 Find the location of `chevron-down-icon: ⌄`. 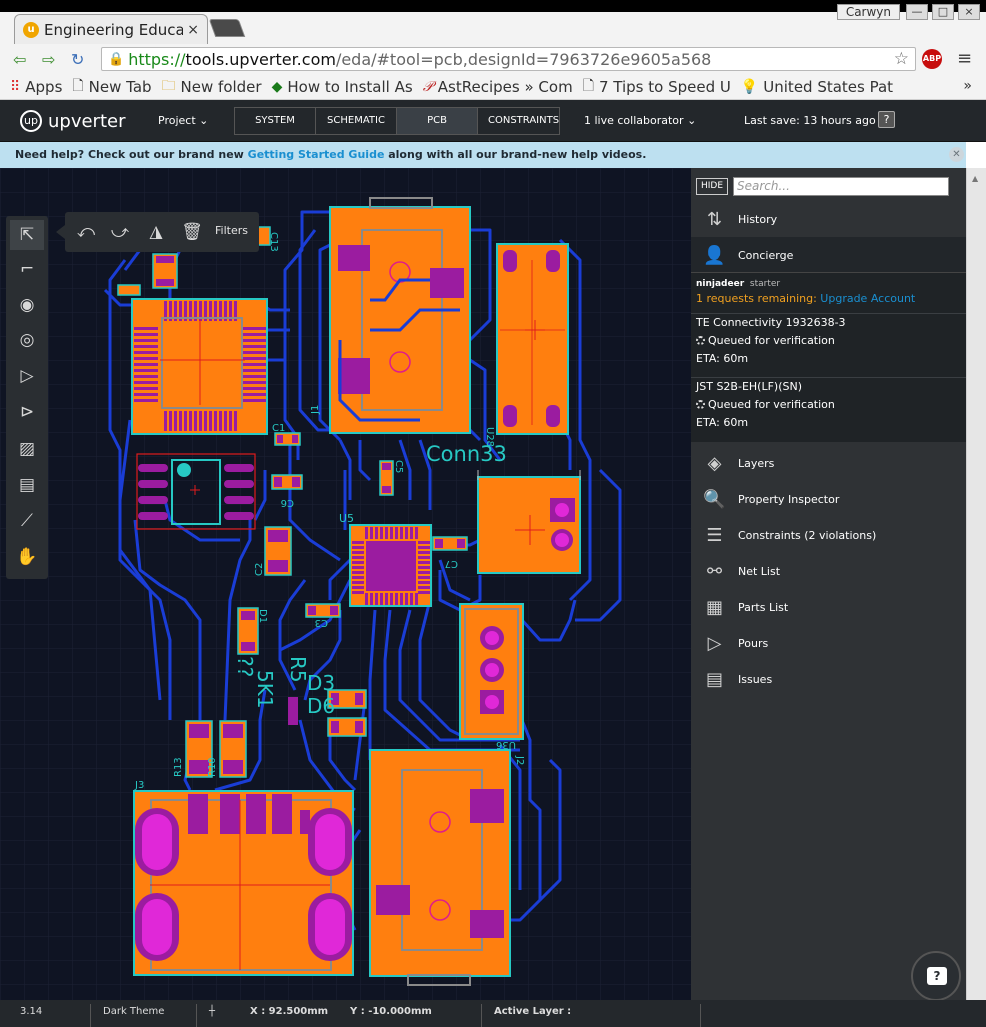

chevron-down-icon: ⌄ is located at coordinates (204, 120).